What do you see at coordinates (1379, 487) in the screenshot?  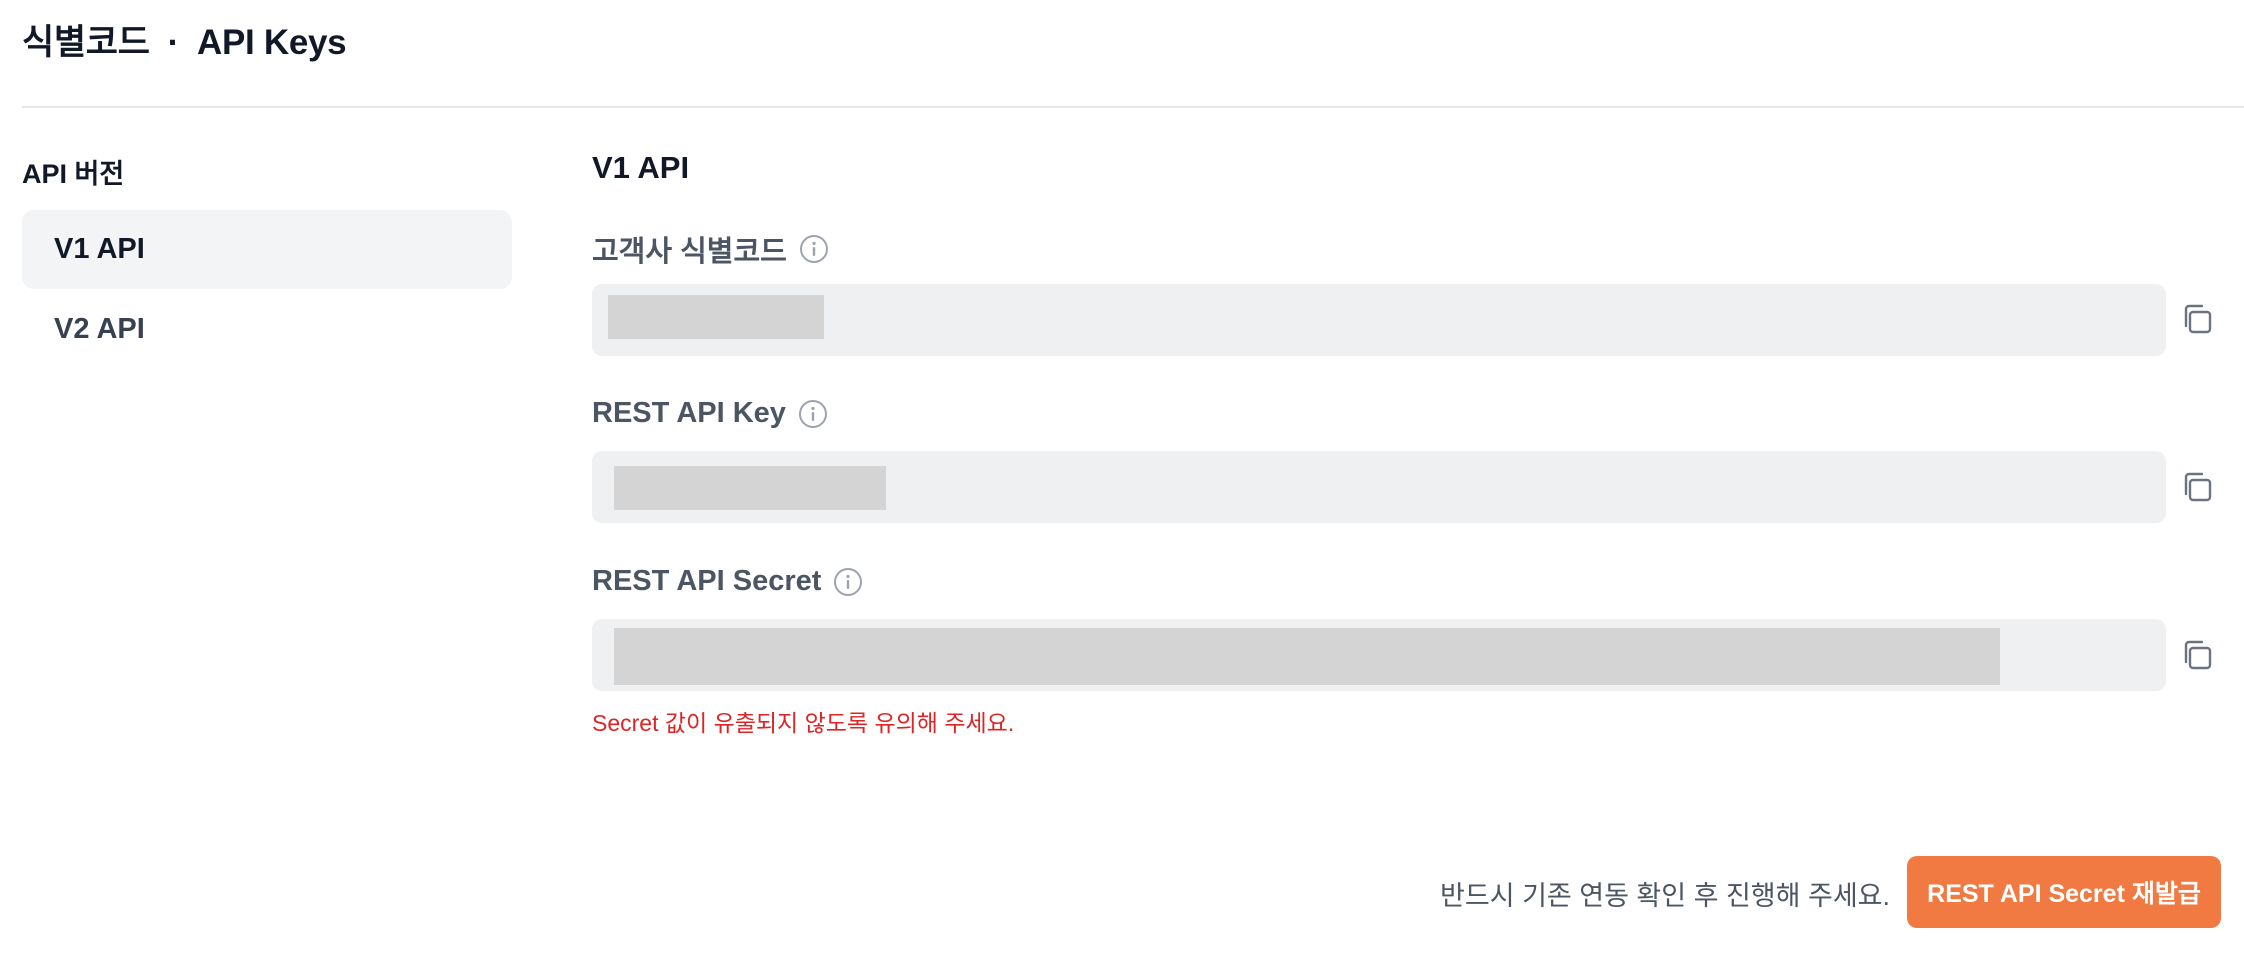 I see `rest-api-key-field` at bounding box center [1379, 487].